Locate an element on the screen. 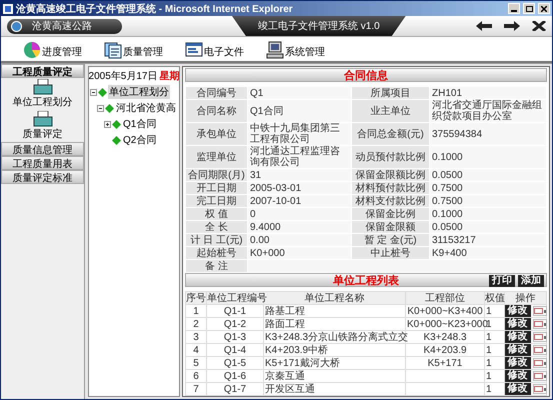  tree-node: Q2合同 is located at coordinates (140, 140).